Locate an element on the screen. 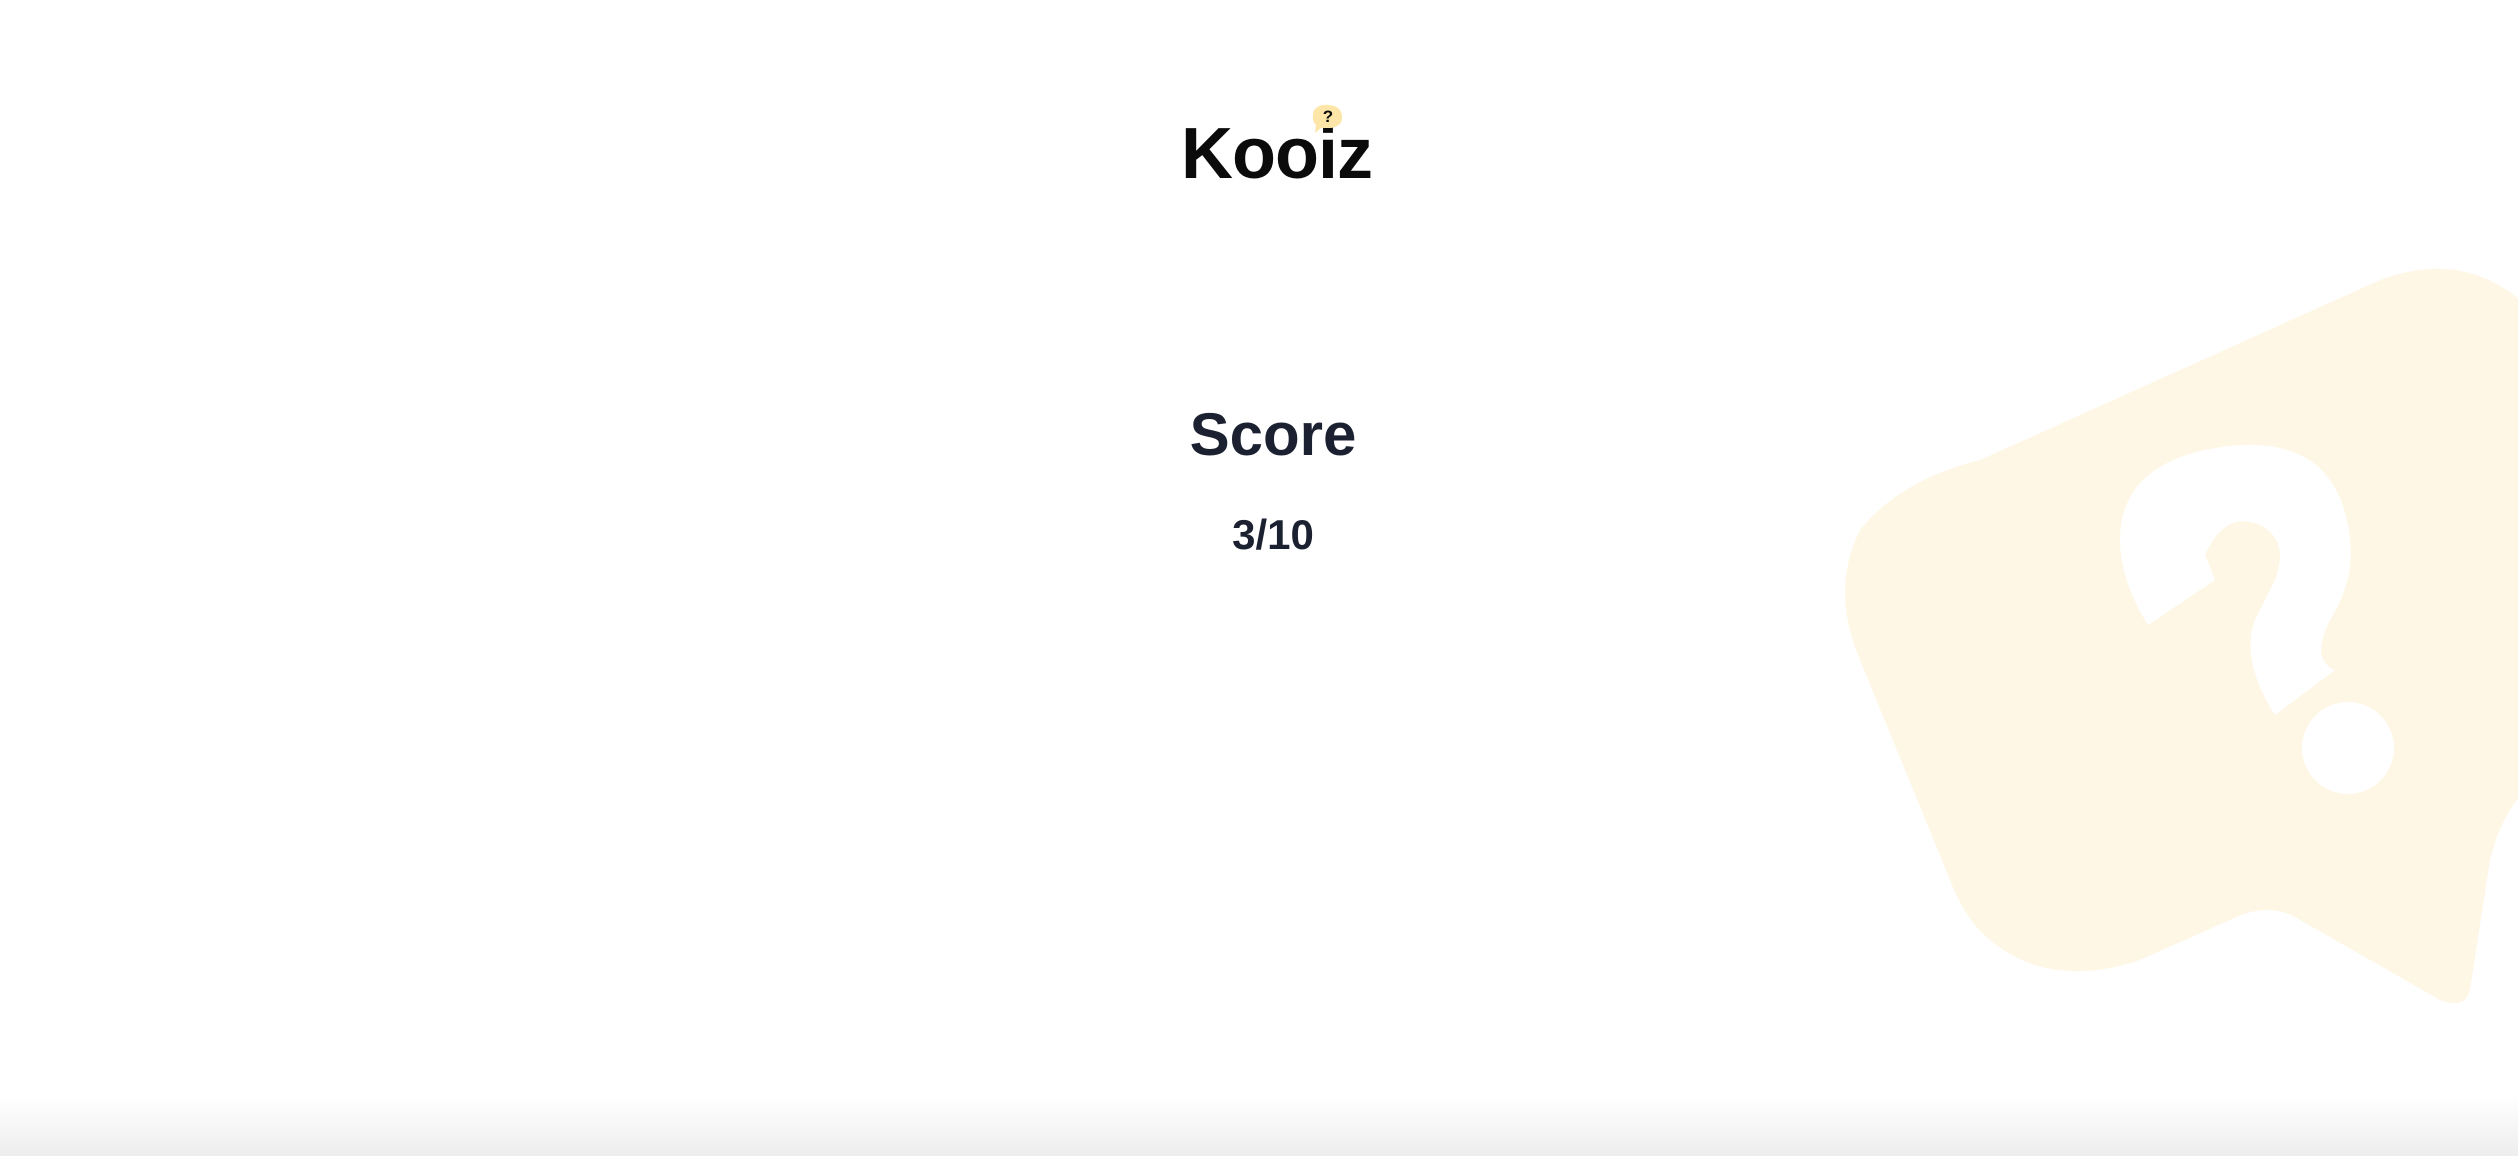 The width and height of the screenshot is (2518, 1156). bottom-edge-shadow is located at coordinates (1259, 1126).